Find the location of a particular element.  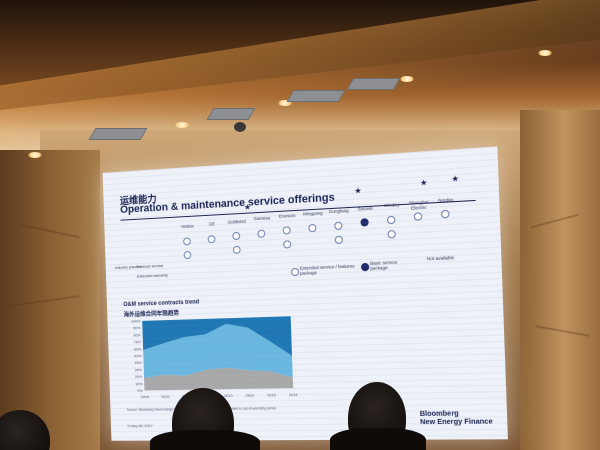

vendor-label: GE is located at coordinates (212, 224).